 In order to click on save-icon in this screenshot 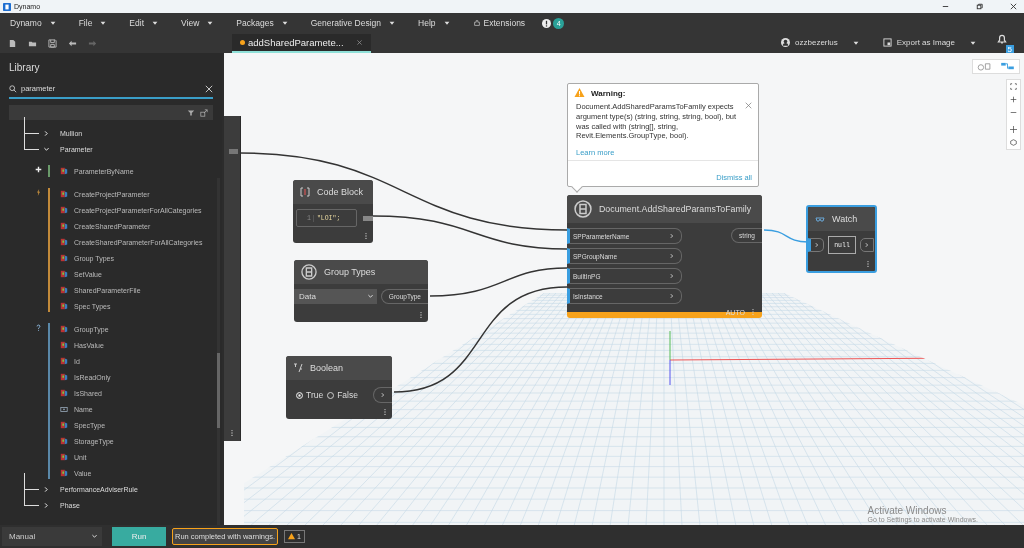, I will do `click(52, 43)`.